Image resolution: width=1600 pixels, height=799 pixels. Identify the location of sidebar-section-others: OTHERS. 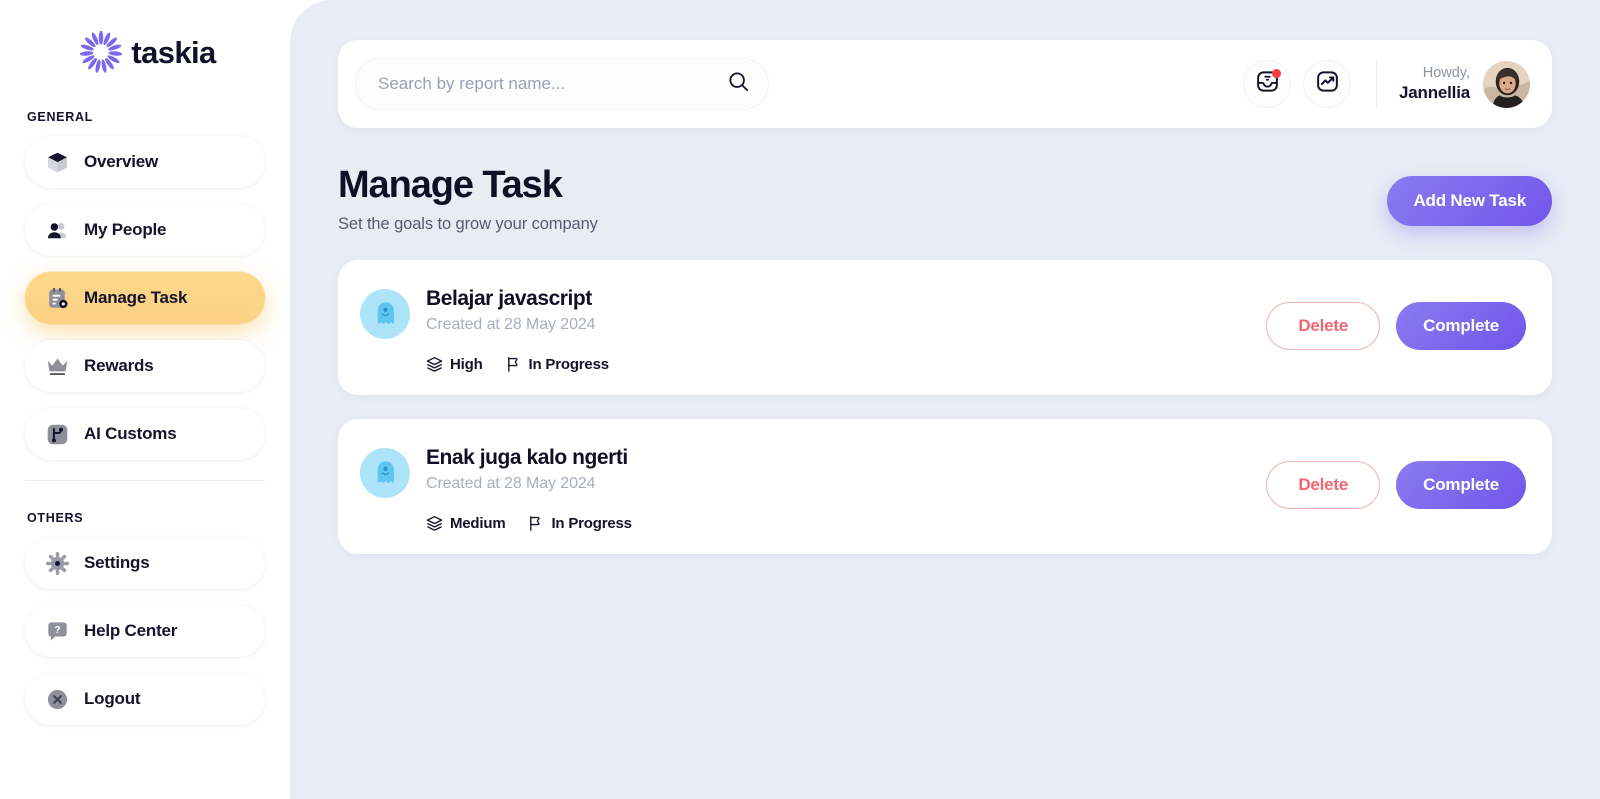
(55, 518).